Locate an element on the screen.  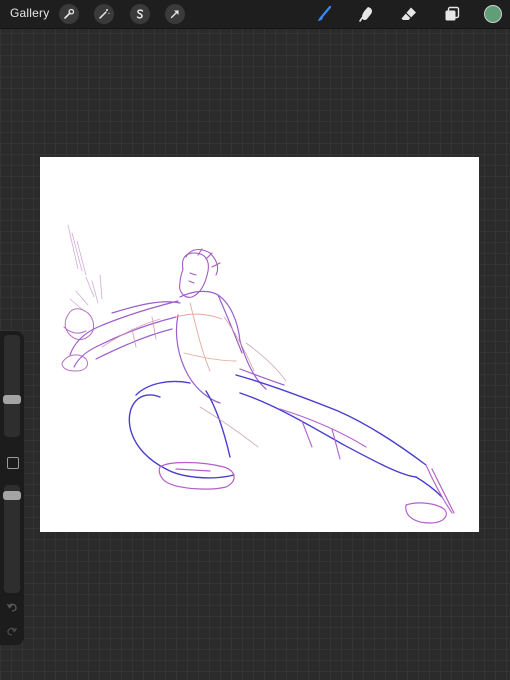
gallery-button: Gallery is located at coordinates (29, 13).